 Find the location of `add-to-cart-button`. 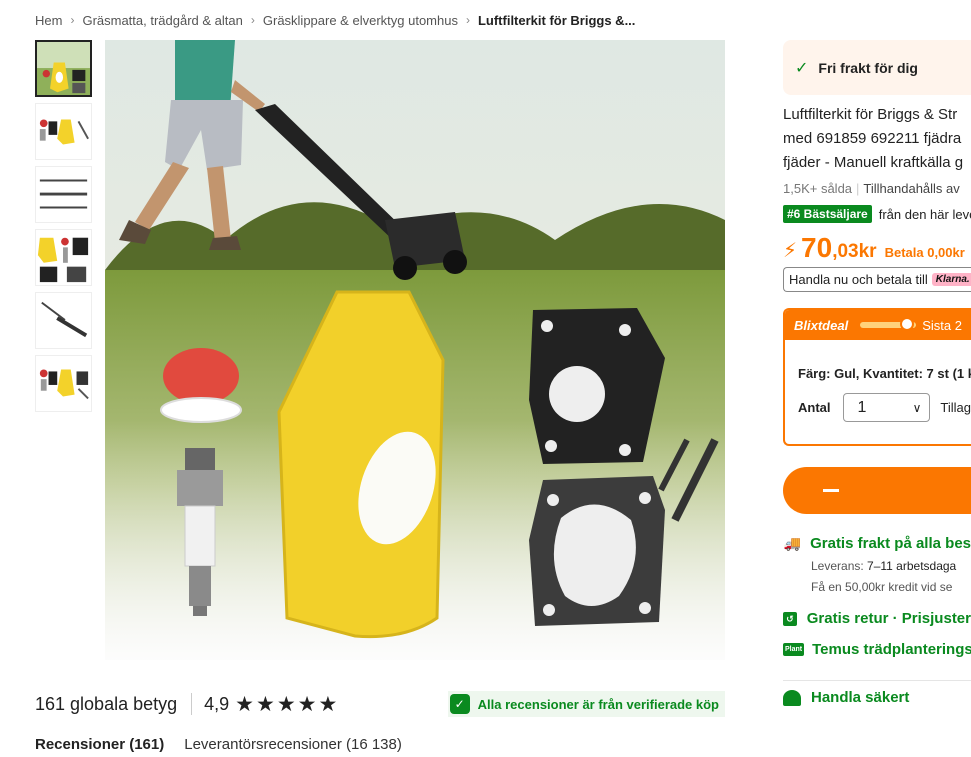

add-to-cart-button is located at coordinates (877, 490).